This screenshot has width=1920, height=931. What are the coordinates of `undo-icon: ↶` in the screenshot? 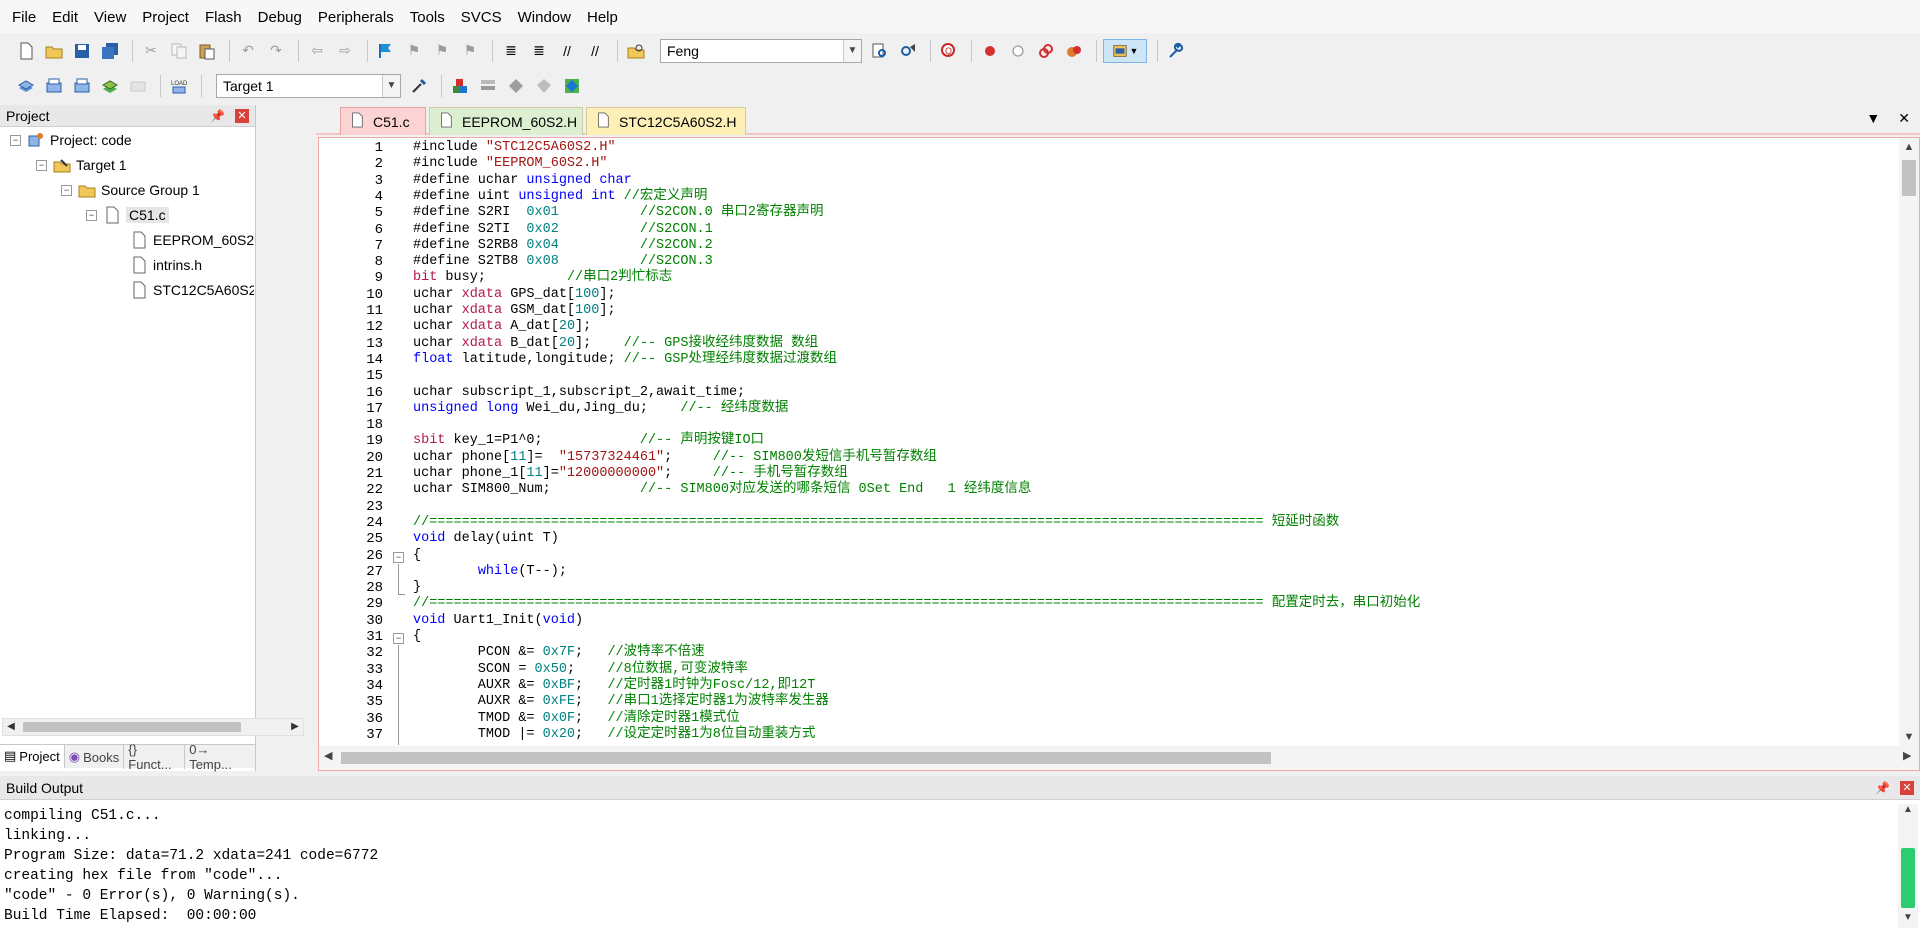 It's located at (248, 51).